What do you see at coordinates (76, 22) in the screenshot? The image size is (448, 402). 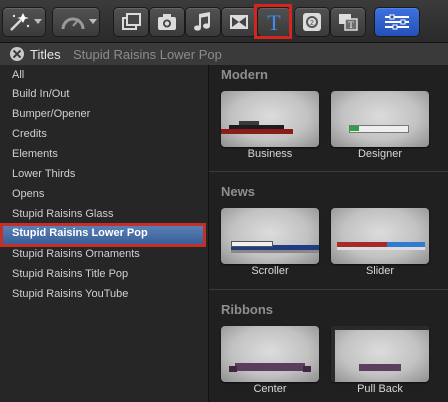 I see `retime-button` at bounding box center [76, 22].